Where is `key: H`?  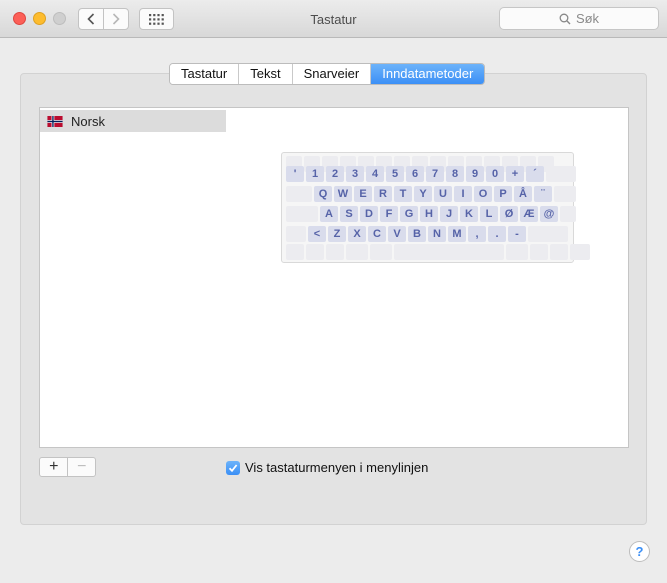
key: H is located at coordinates (429, 214).